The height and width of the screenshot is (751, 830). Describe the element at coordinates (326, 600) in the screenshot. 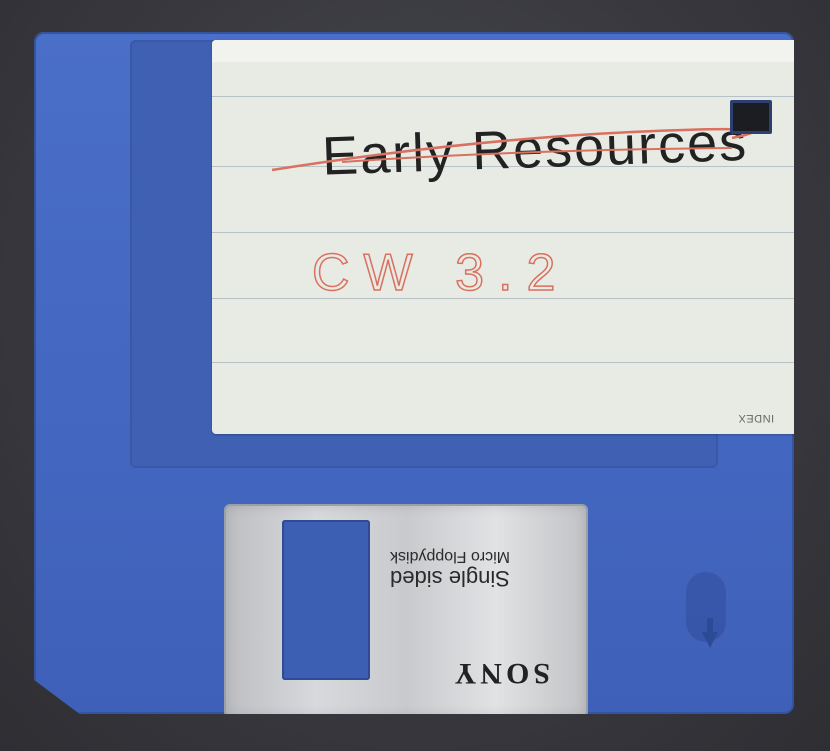

I see `shutter-window` at that location.